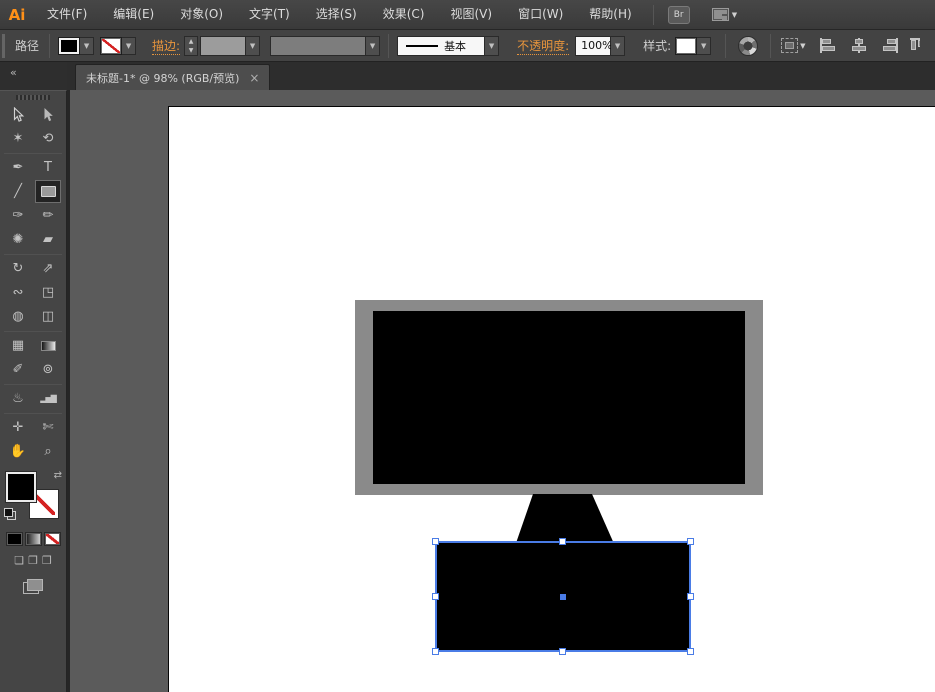 This screenshot has height=692, width=935. Describe the element at coordinates (76, 45) in the screenshot. I see `fill-color-picker: ▼` at that location.